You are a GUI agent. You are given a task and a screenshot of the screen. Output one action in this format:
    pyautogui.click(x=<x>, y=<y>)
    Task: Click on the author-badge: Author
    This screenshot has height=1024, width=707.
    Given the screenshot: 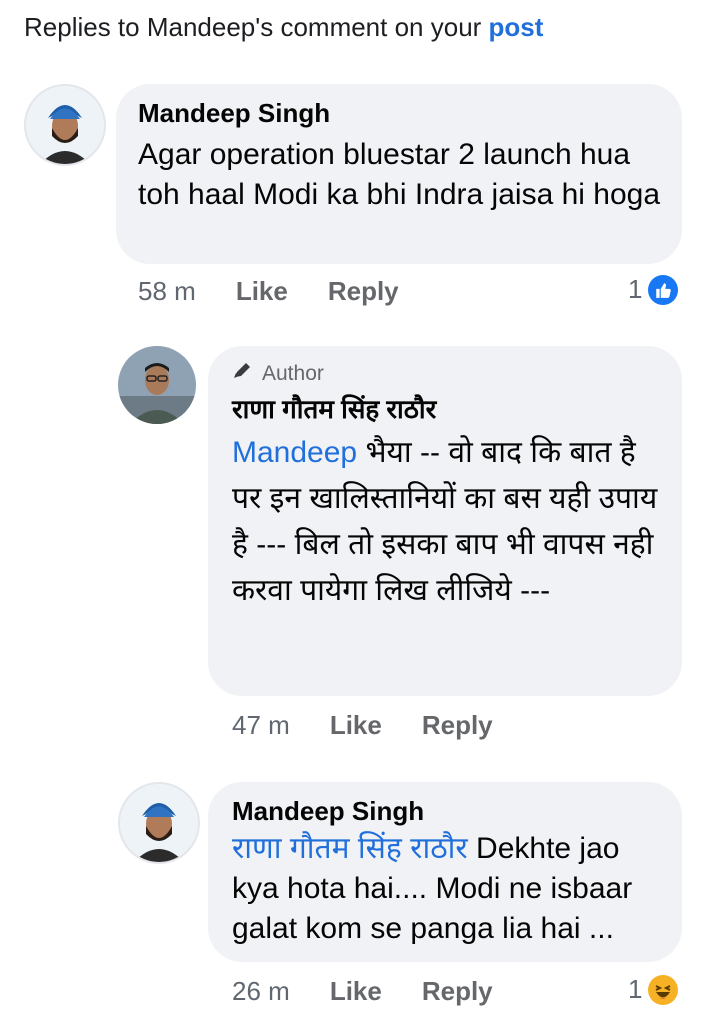 What is the action you would take?
    pyautogui.click(x=445, y=374)
    